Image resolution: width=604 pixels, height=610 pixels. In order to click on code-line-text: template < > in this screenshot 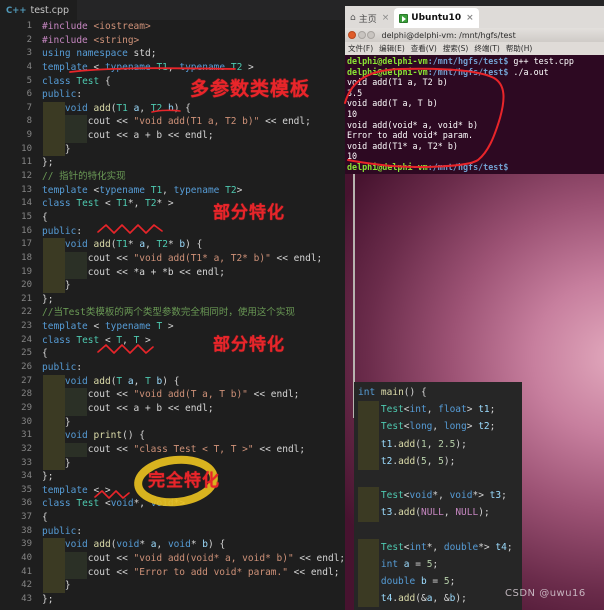, I will do `click(76, 490)`.